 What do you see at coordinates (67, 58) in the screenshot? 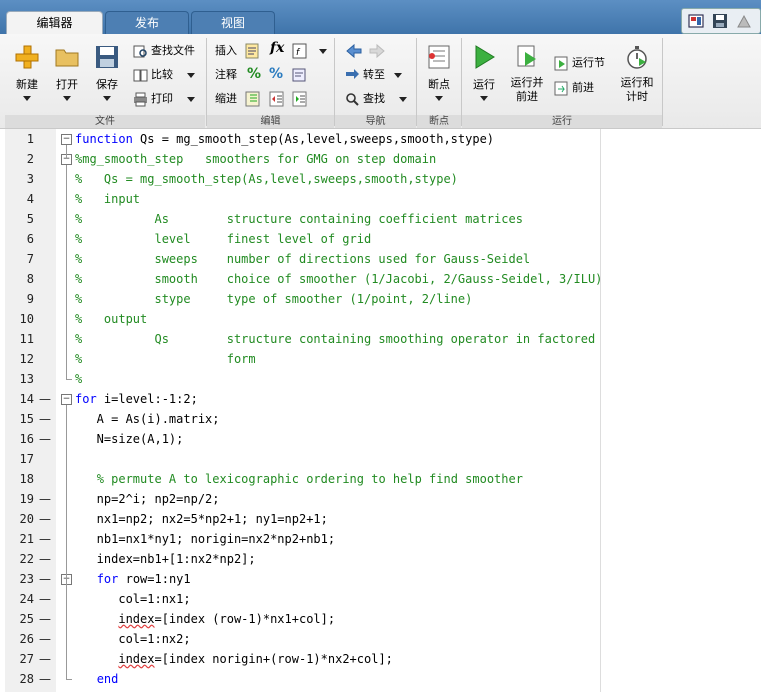
I see `folder-icon` at bounding box center [67, 58].